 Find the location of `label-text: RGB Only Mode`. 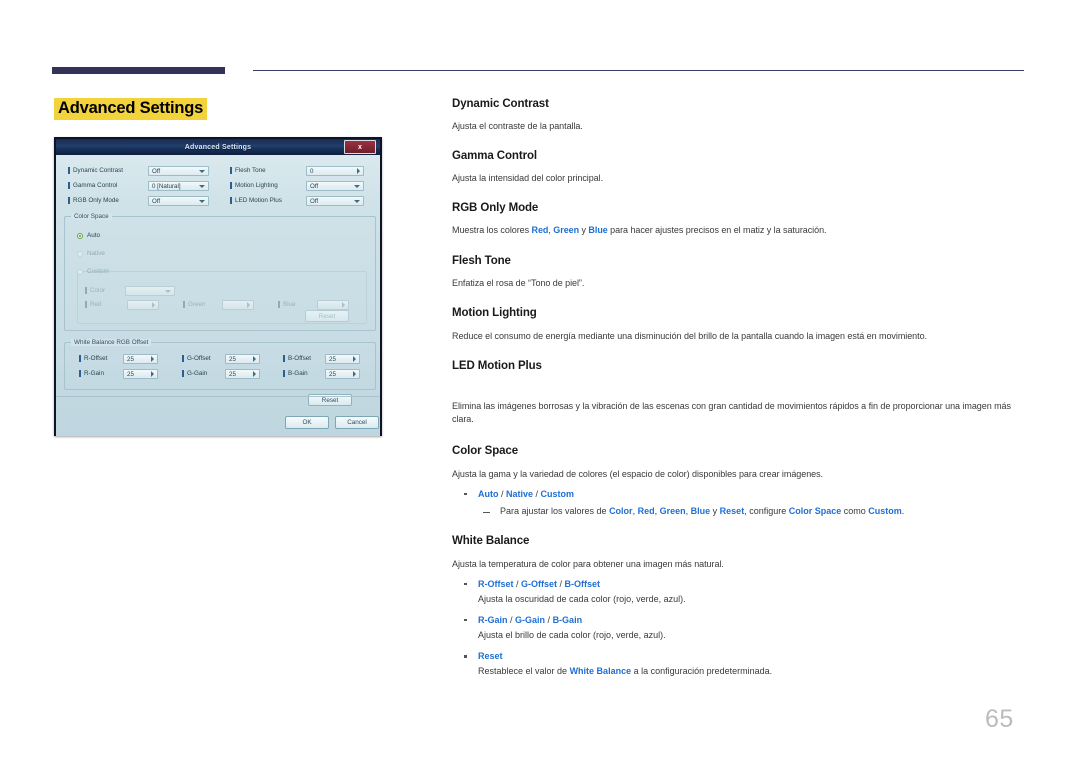

label-text: RGB Only Mode is located at coordinates (96, 200).